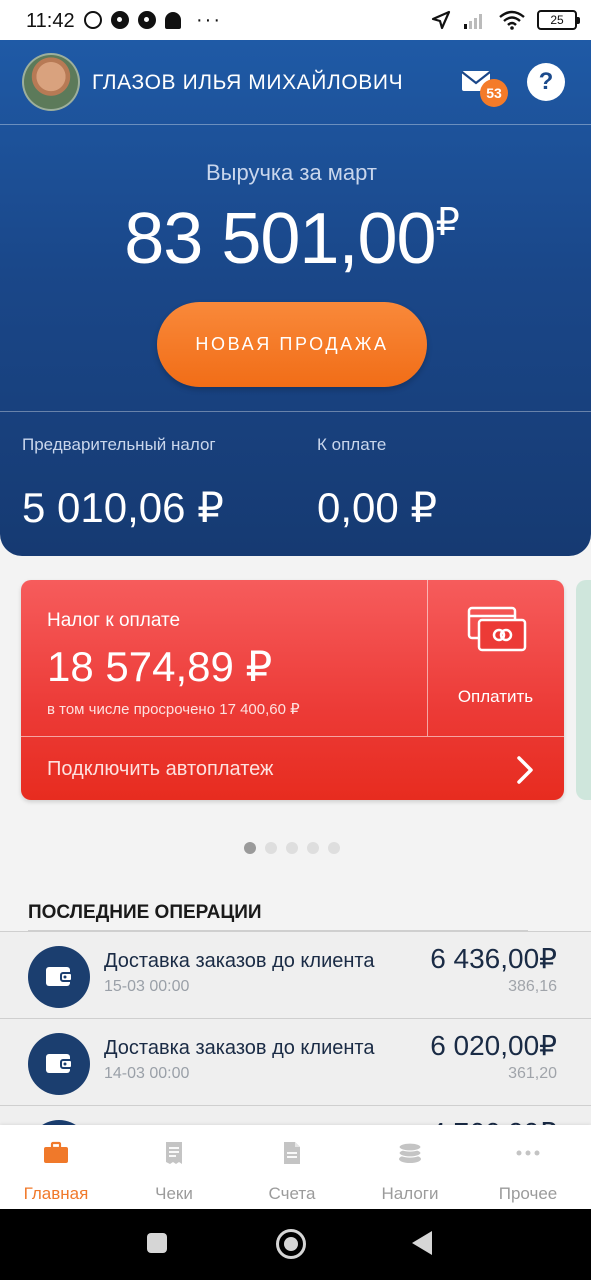 This screenshot has height=1280, width=591. What do you see at coordinates (174, 1153) in the screenshot?
I see `receipt-icon` at bounding box center [174, 1153].